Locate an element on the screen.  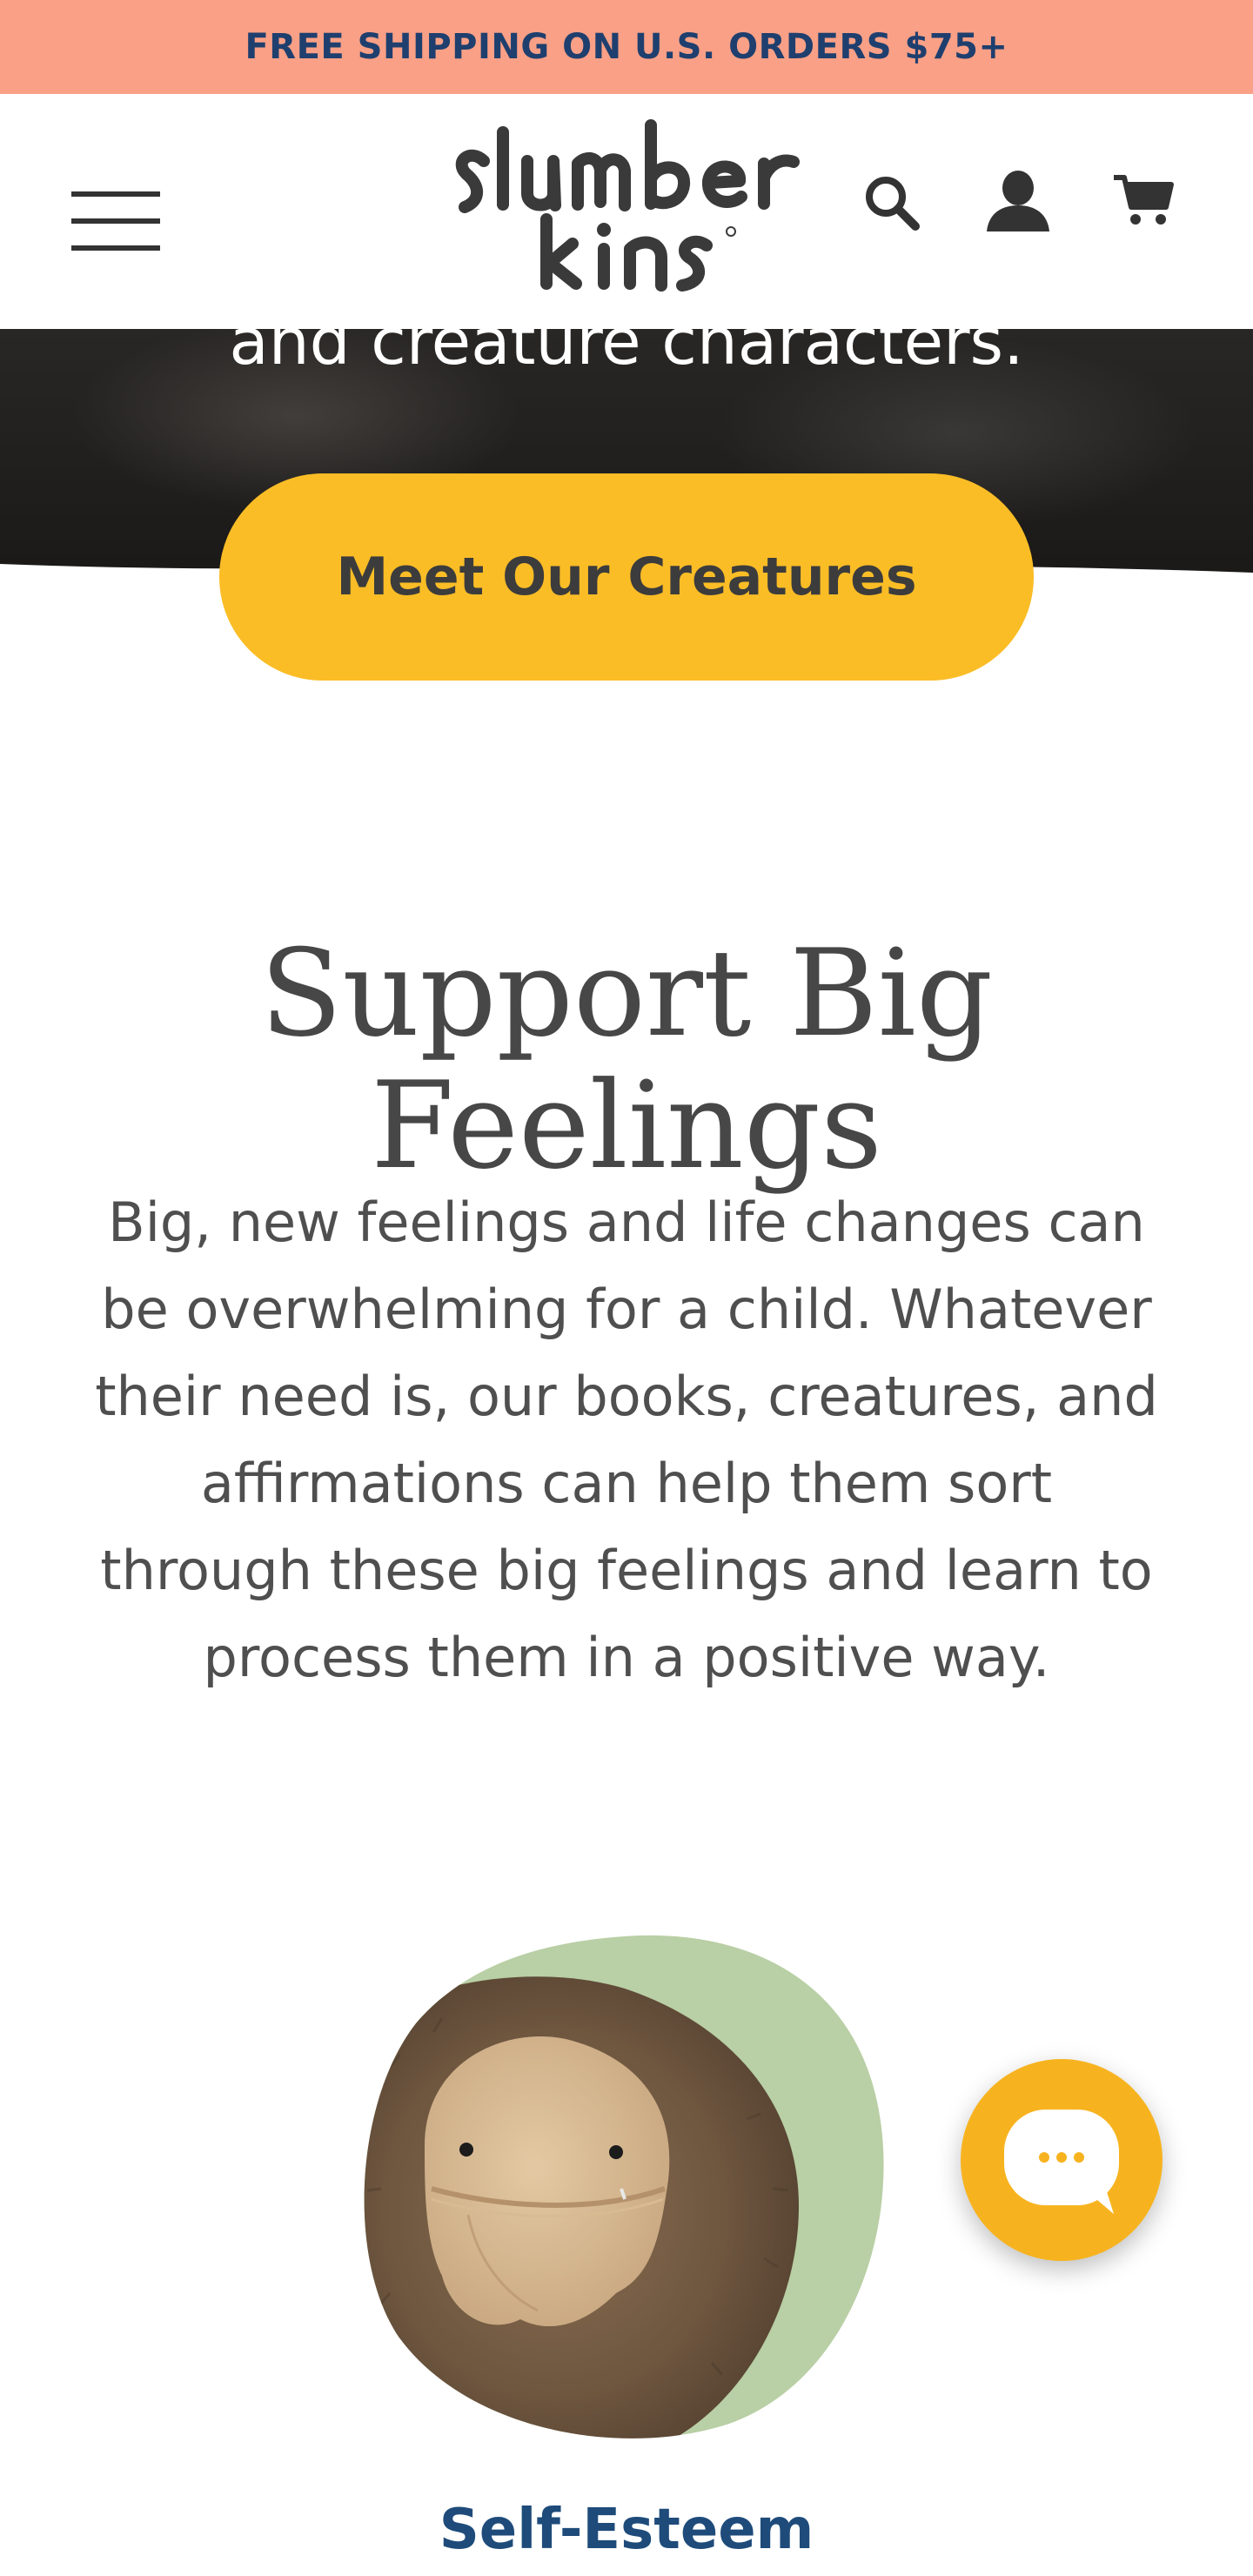
slumberkins-logo is located at coordinates (627, 204).